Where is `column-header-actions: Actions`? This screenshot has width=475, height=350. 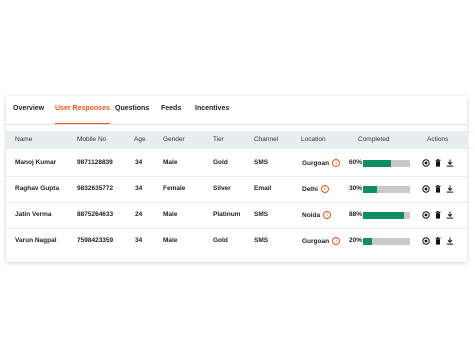 column-header-actions: Actions is located at coordinates (438, 139).